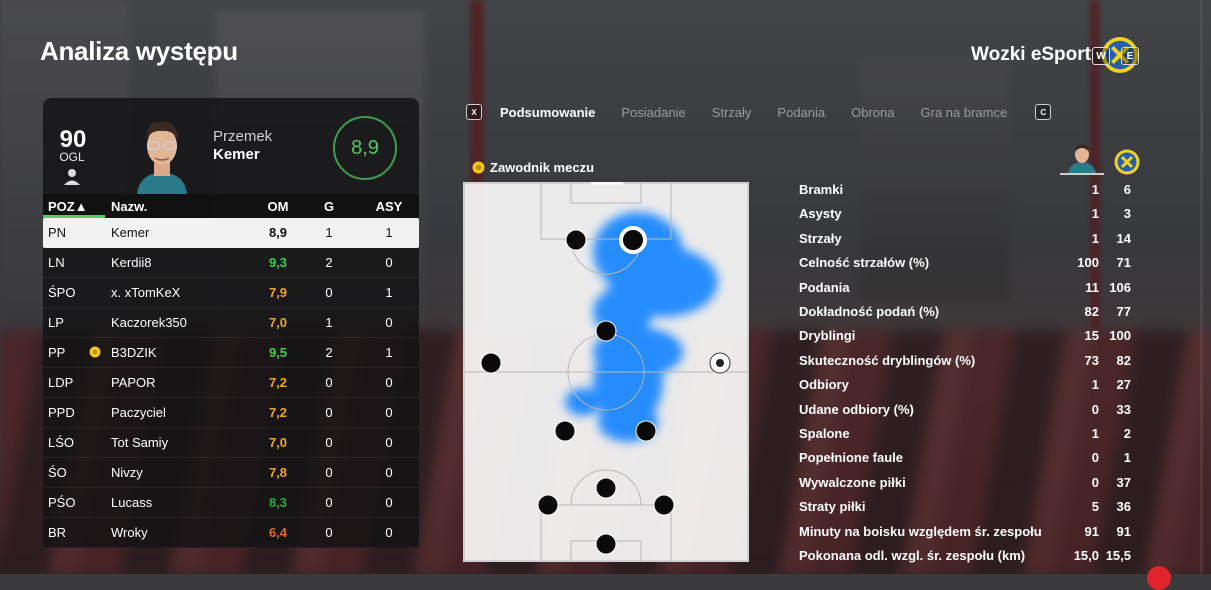  What do you see at coordinates (801, 112) in the screenshot?
I see `tab-podania: Podania` at bounding box center [801, 112].